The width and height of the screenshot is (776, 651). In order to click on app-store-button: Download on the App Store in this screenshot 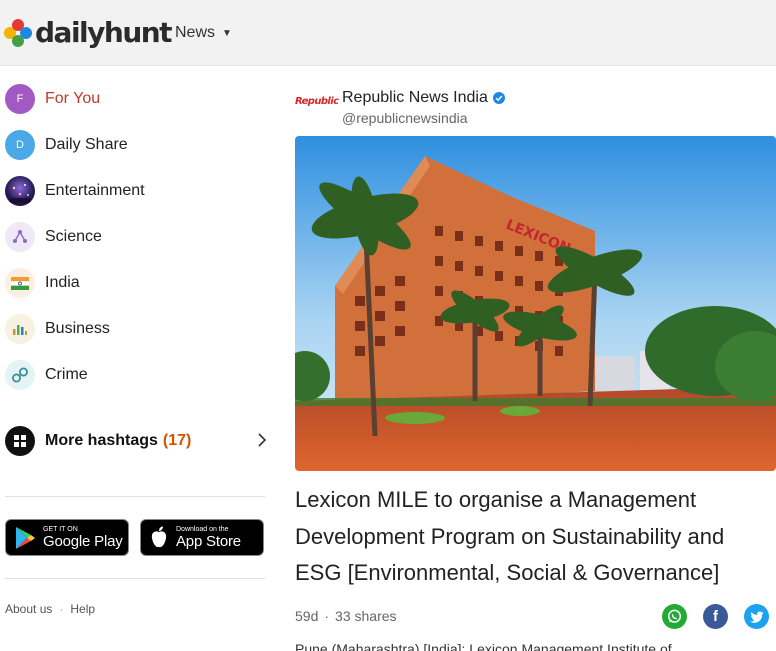, I will do `click(202, 537)`.